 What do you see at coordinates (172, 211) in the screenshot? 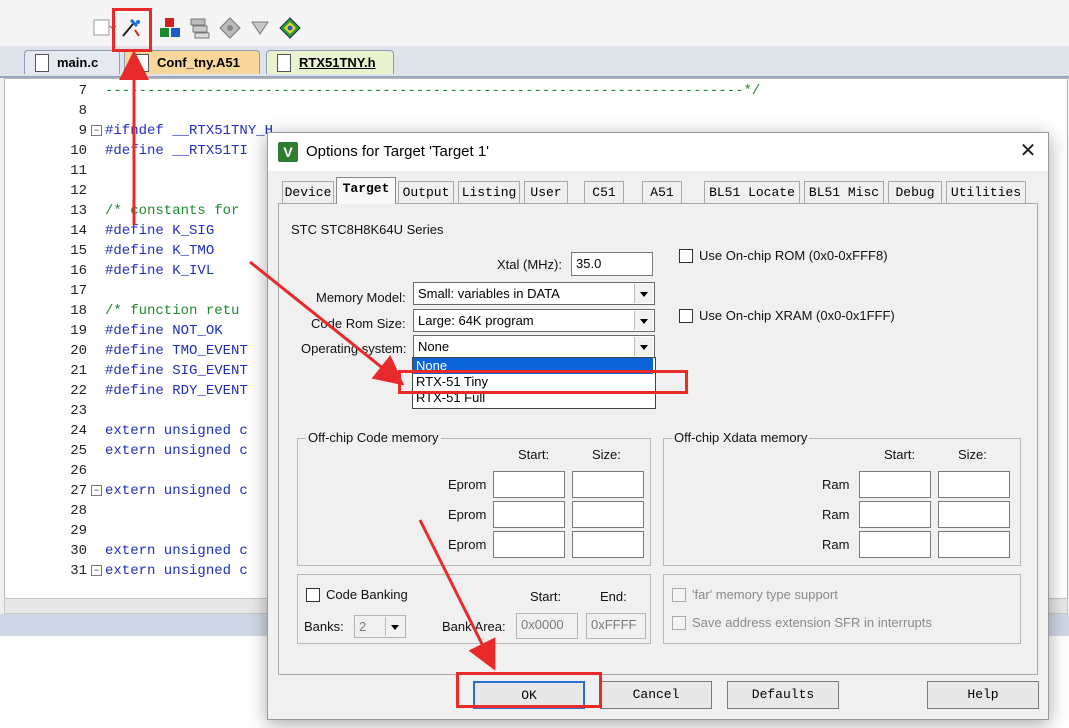
I see `code-line: /* constants for` at bounding box center [172, 211].